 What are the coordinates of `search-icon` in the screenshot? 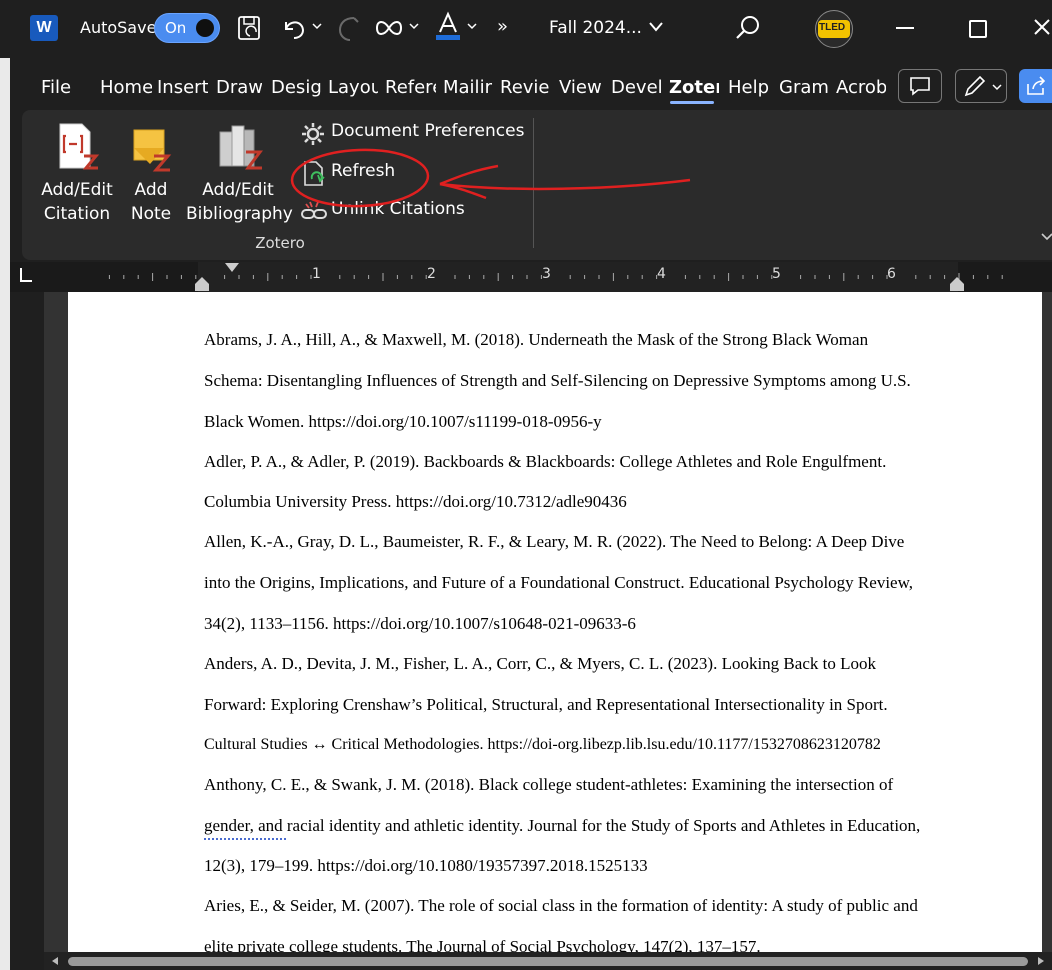 It's located at (748, 28).